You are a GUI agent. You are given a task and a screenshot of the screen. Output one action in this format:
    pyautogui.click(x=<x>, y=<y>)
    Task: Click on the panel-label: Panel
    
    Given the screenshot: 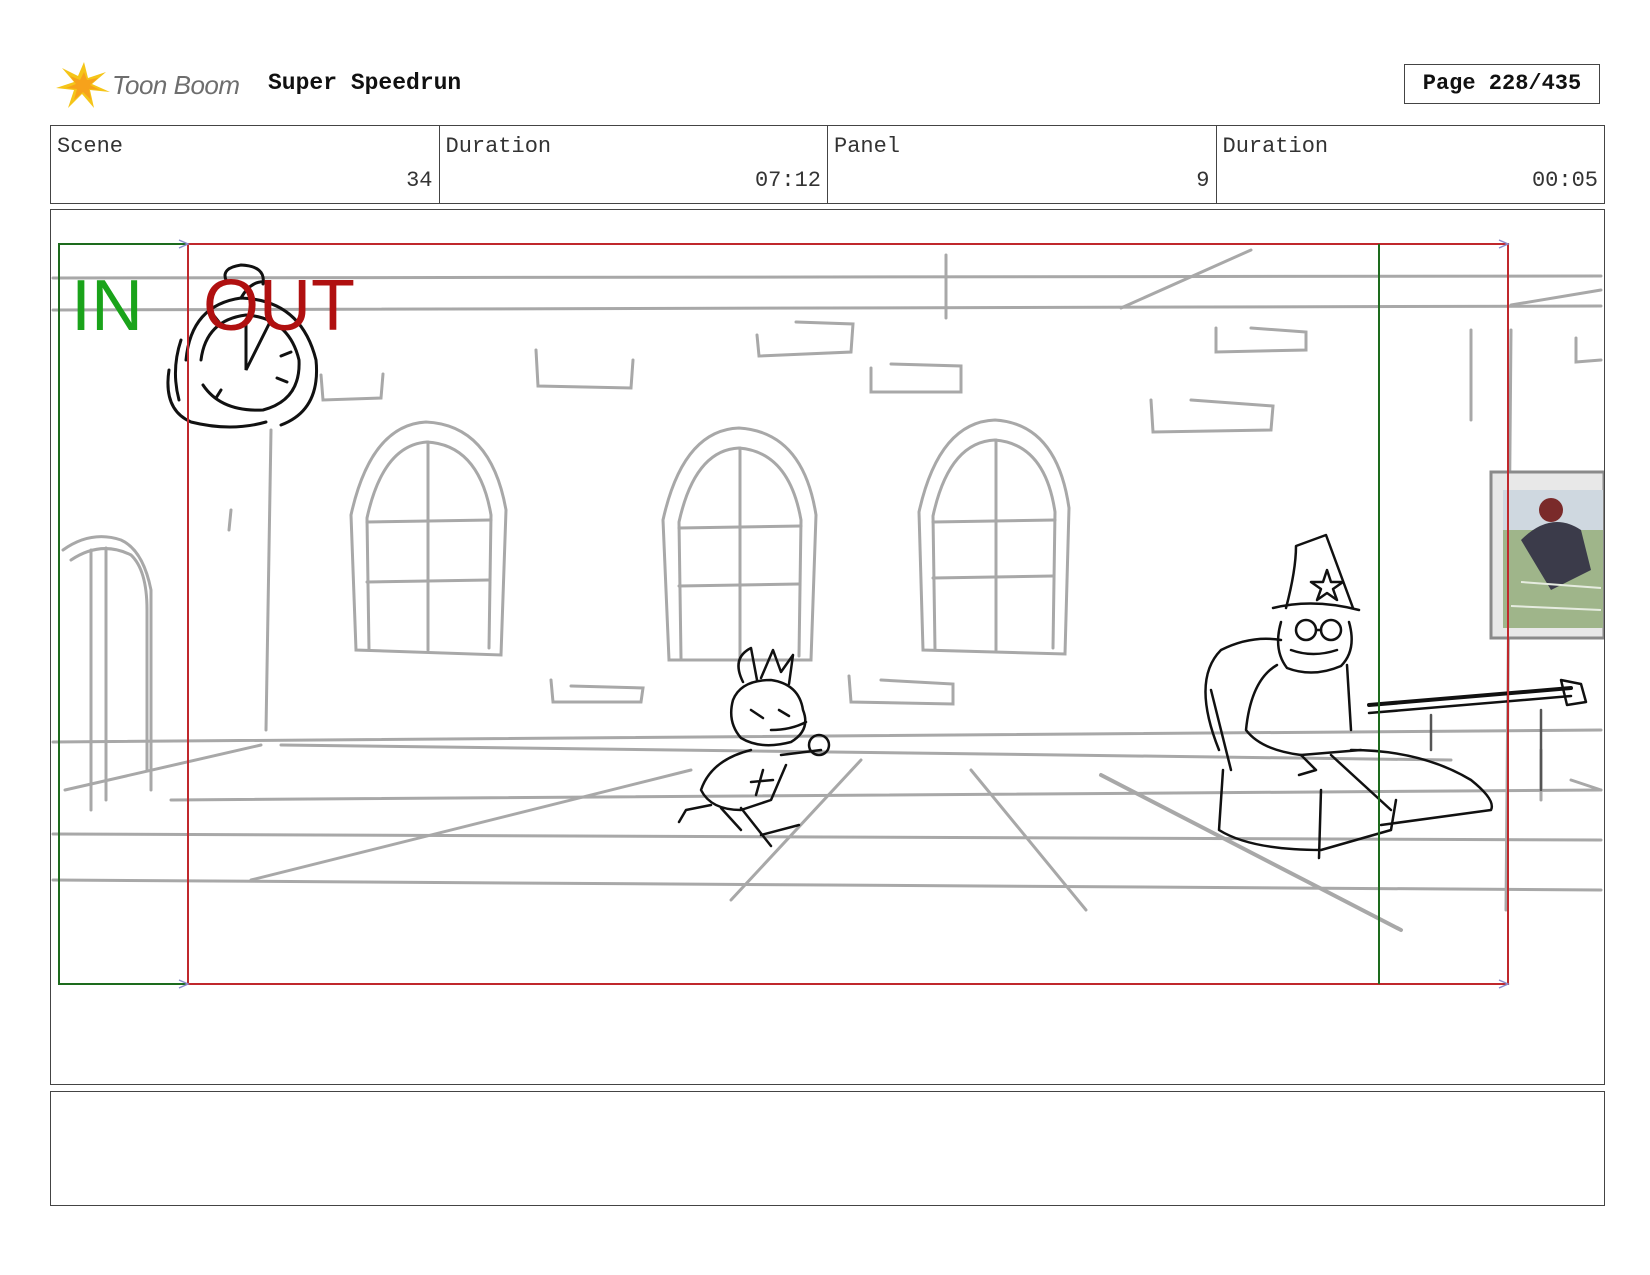 What is the action you would take?
    pyautogui.click(x=867, y=146)
    